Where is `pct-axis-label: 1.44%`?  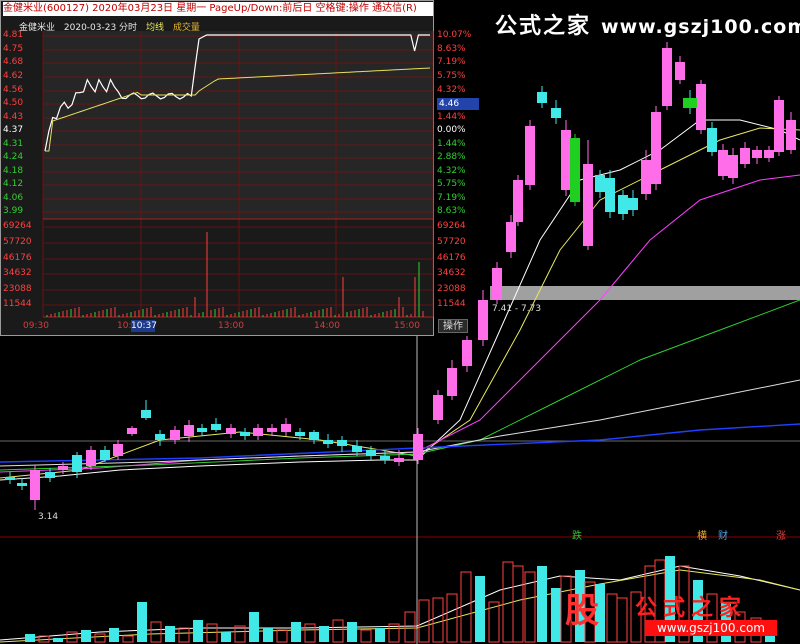
pct-axis-label: 1.44% is located at coordinates (451, 144).